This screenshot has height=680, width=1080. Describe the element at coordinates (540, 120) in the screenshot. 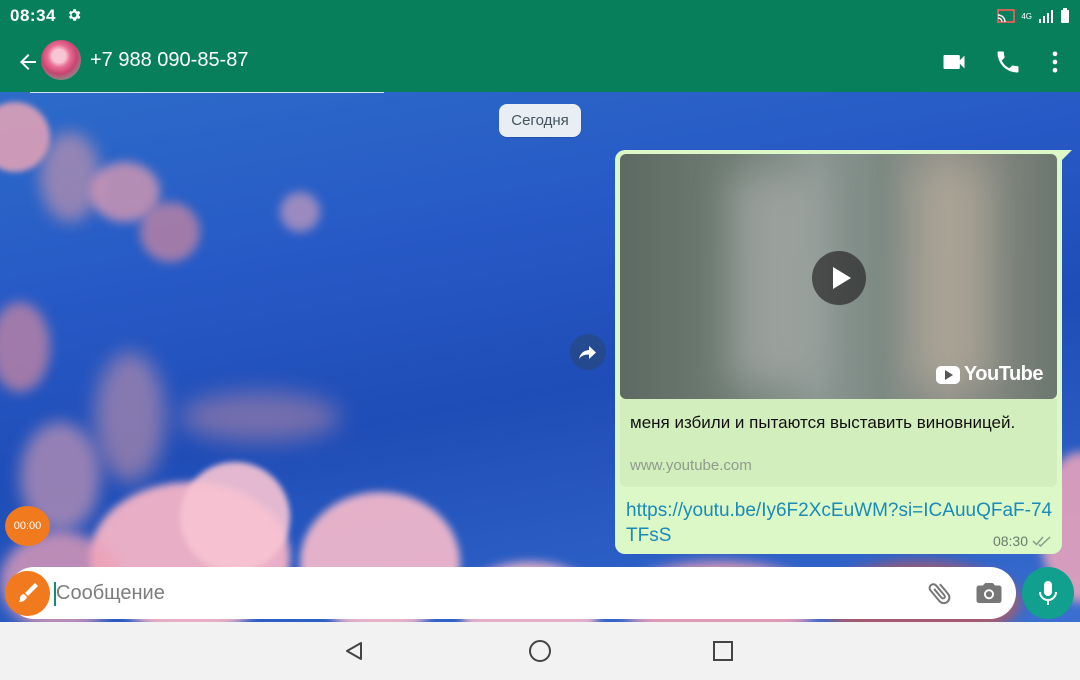

I see `date-separator: Сегодня` at that location.